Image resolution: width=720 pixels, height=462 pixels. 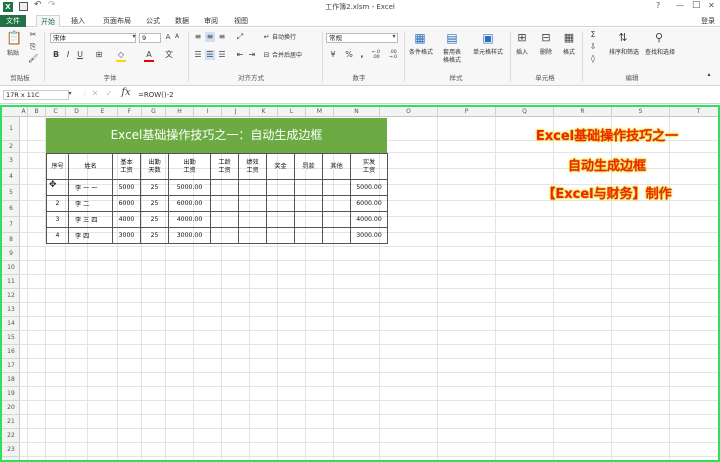 I want to click on redo-icon: ↷, so click(x=52, y=5).